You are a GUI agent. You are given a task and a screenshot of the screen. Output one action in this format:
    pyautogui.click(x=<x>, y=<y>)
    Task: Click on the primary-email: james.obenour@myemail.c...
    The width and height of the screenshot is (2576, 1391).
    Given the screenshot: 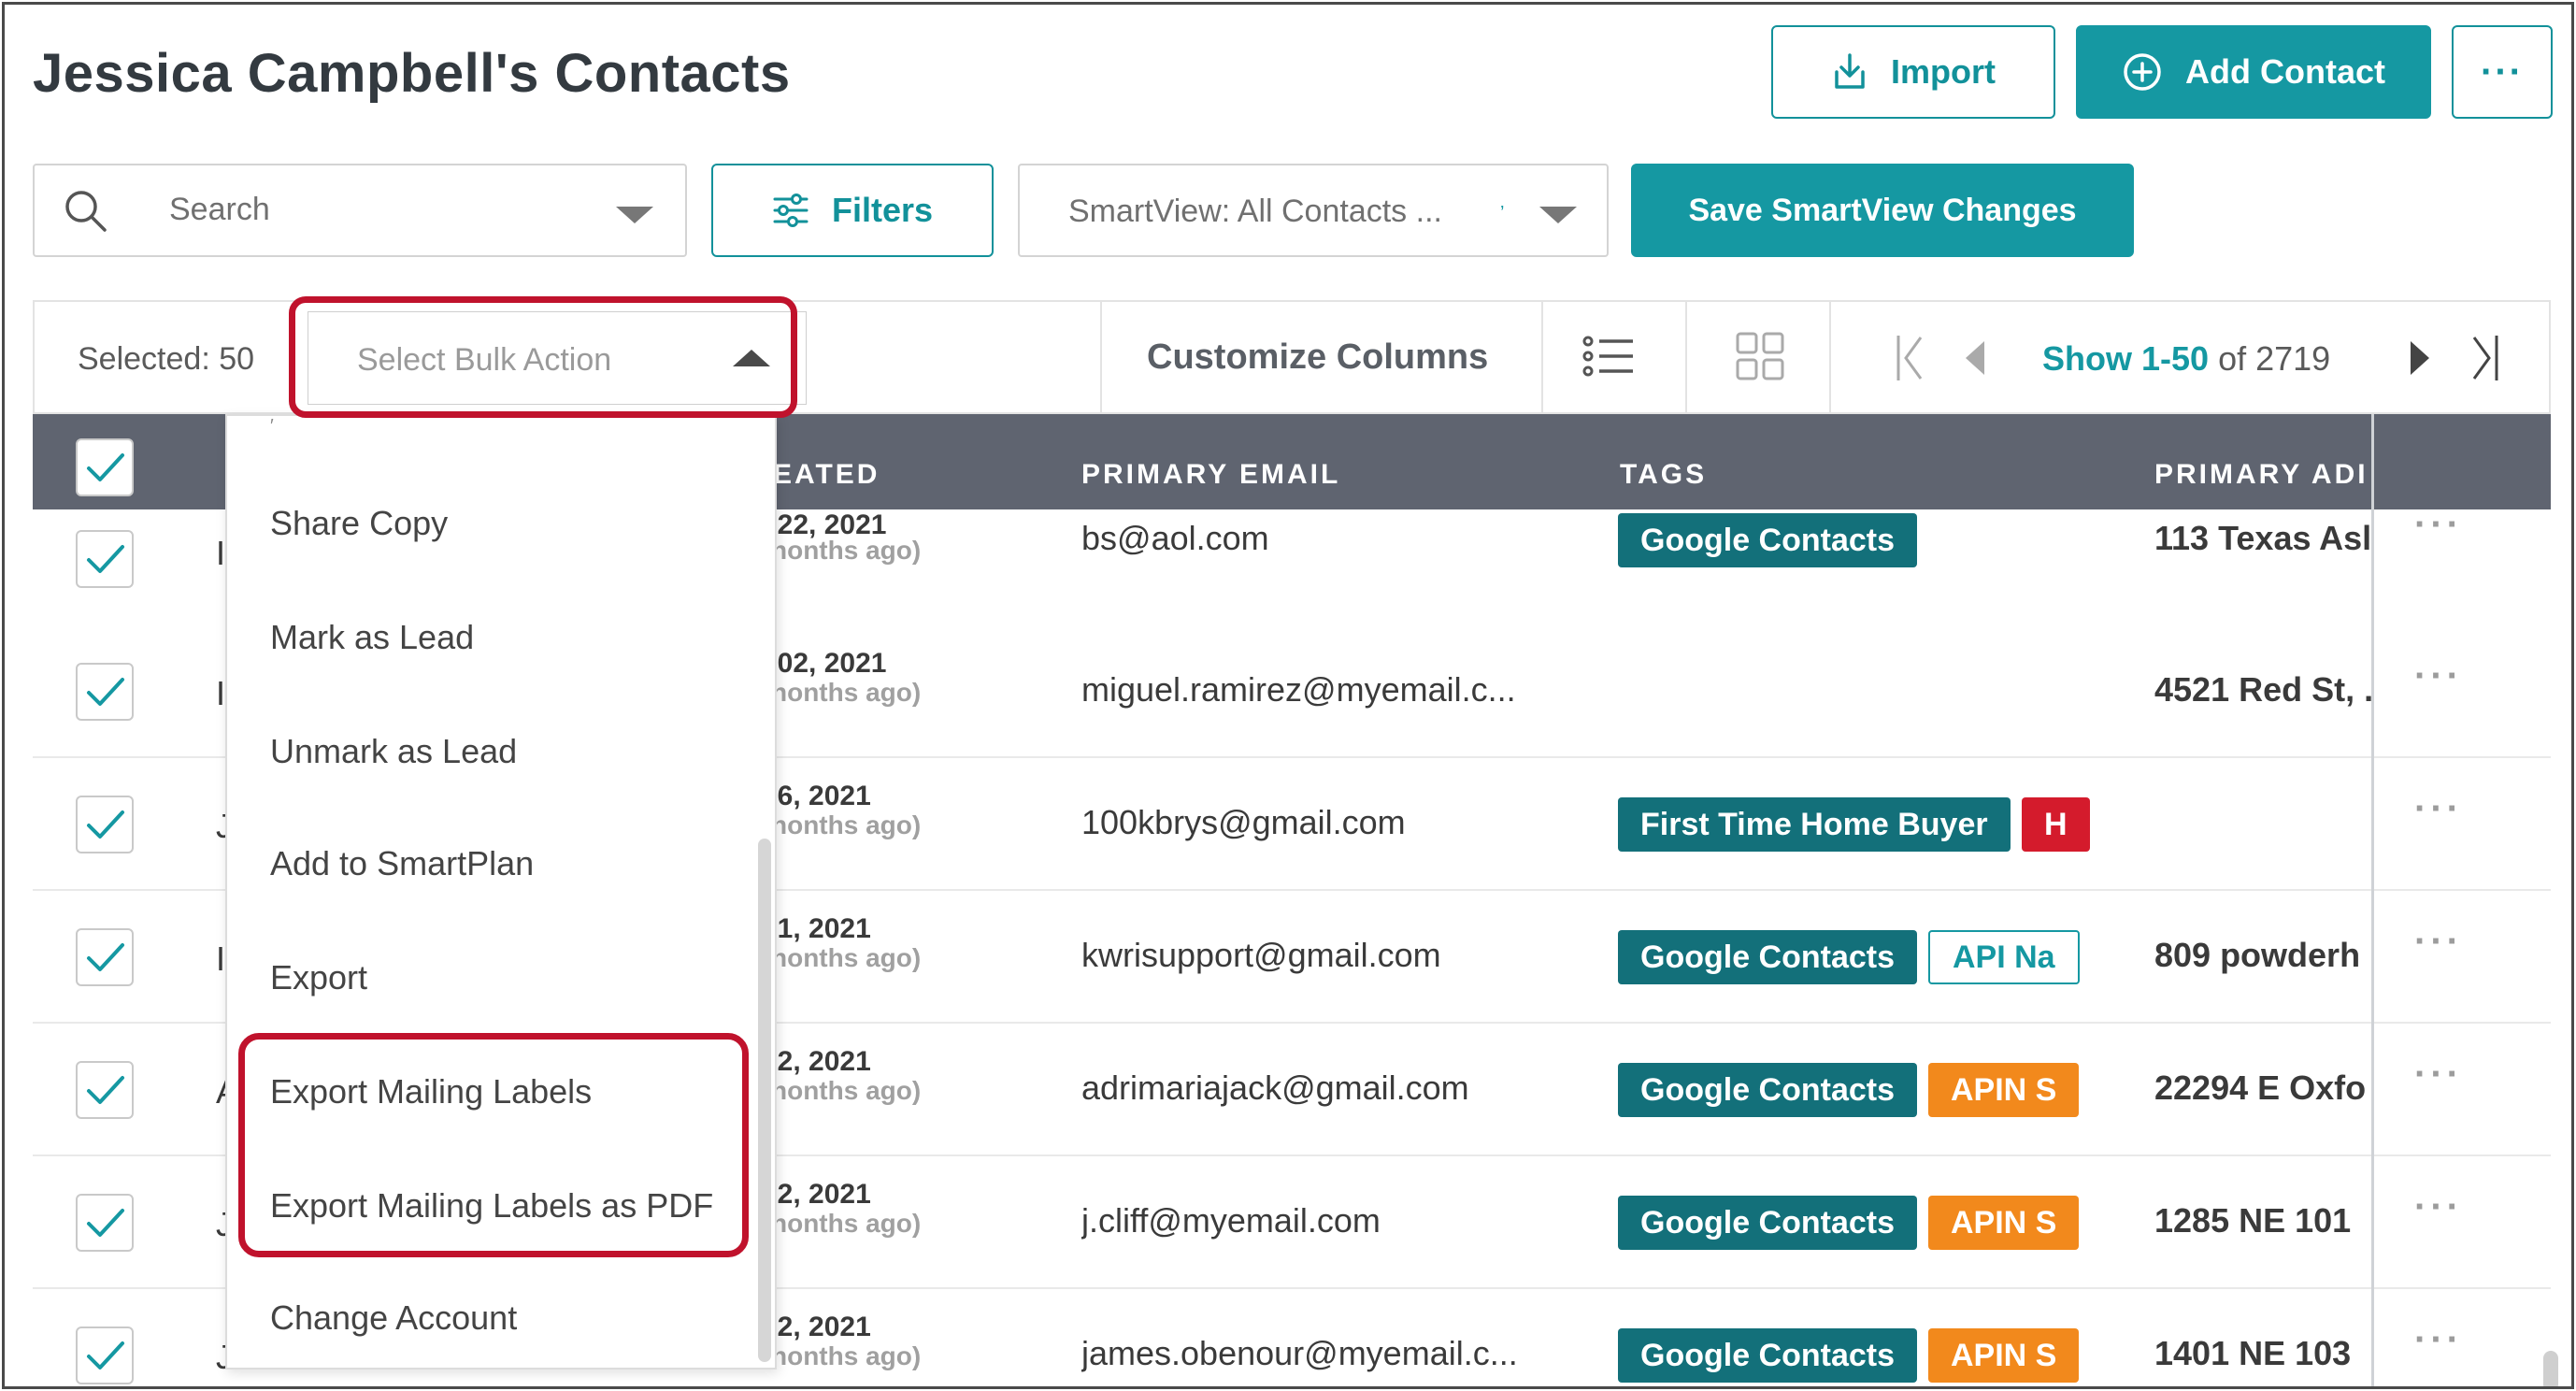 What is the action you would take?
    pyautogui.click(x=1299, y=1353)
    